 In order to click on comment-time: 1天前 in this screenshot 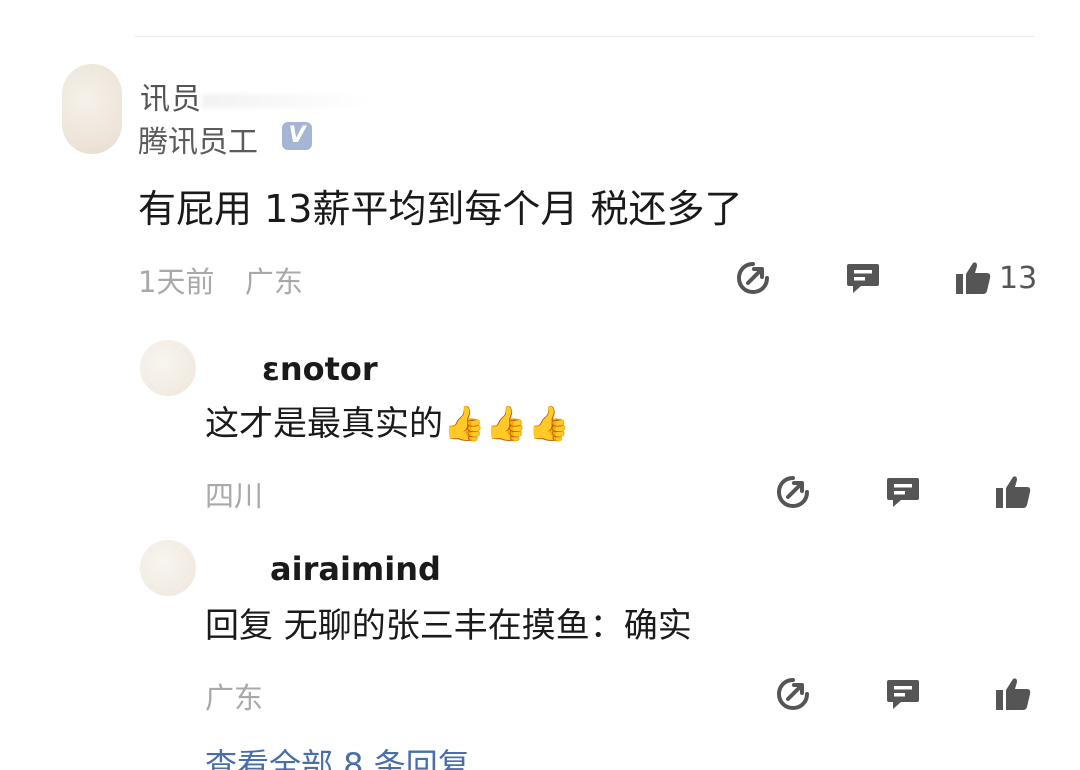, I will do `click(176, 282)`.